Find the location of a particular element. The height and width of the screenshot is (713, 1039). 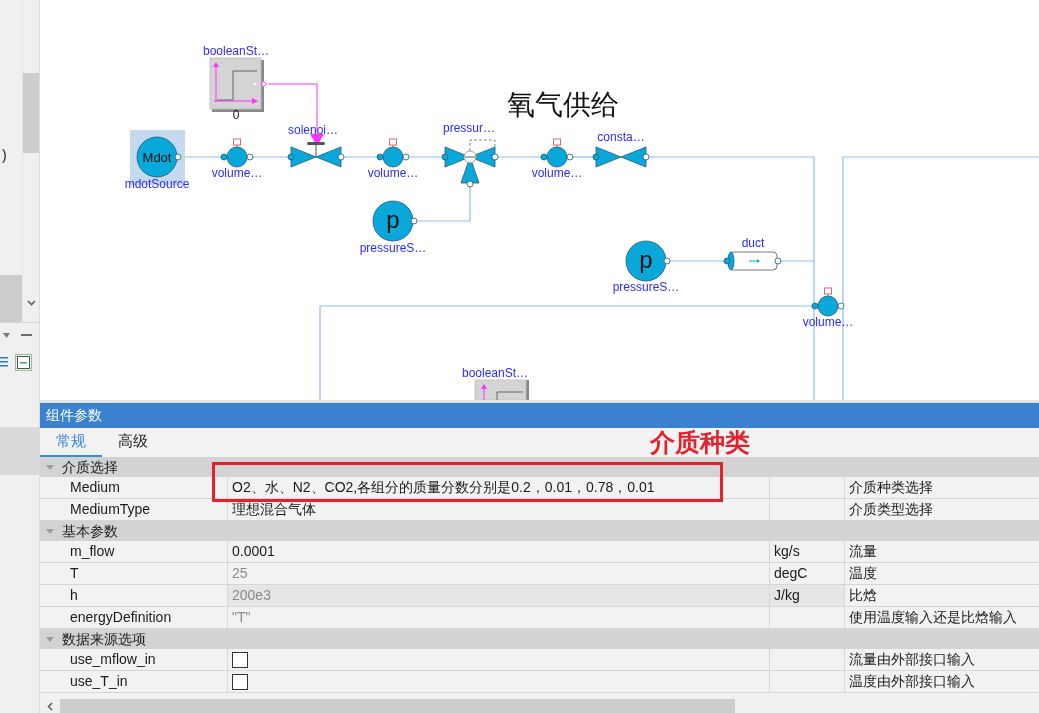

chevron-down-icon is located at coordinates (31, 303).